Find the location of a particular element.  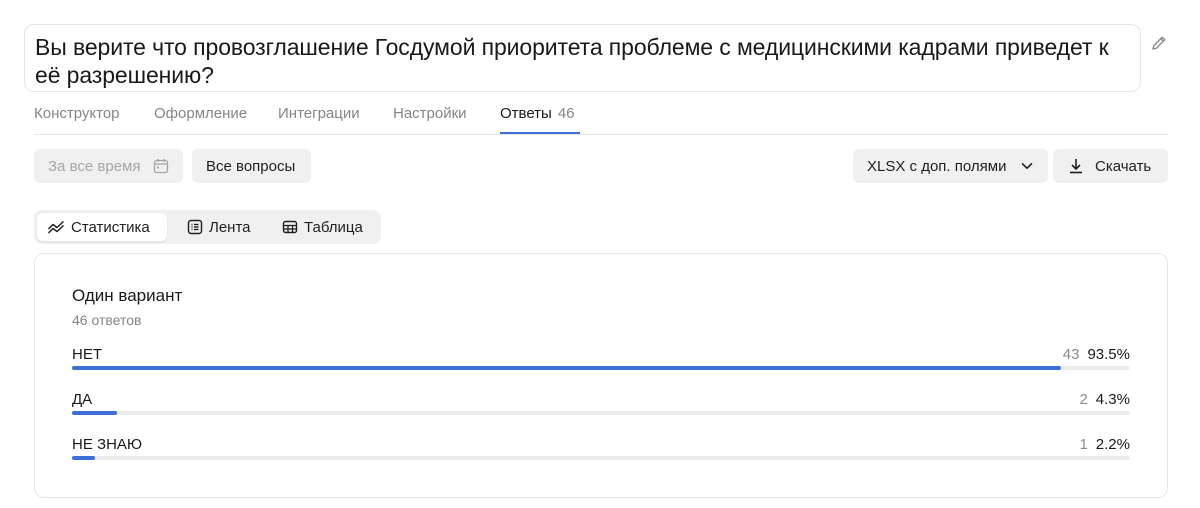

export-format-select: XLSX с доп. полями is located at coordinates (950, 166).